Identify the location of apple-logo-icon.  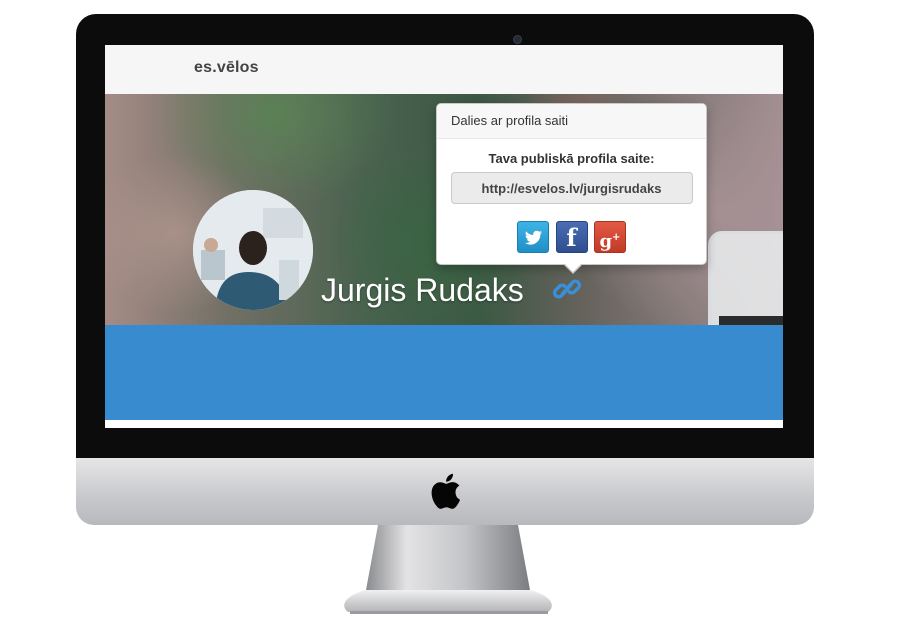
(445, 491).